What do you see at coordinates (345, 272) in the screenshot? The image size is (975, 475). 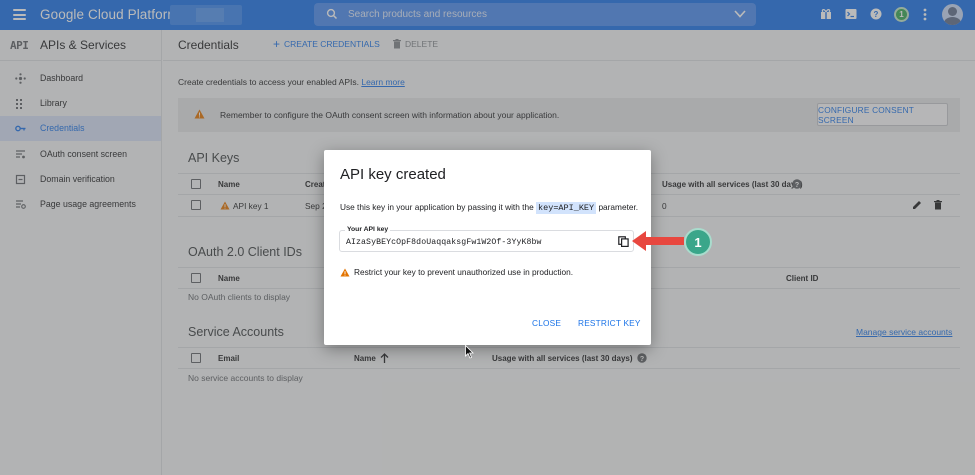 I see `warning-icon` at bounding box center [345, 272].